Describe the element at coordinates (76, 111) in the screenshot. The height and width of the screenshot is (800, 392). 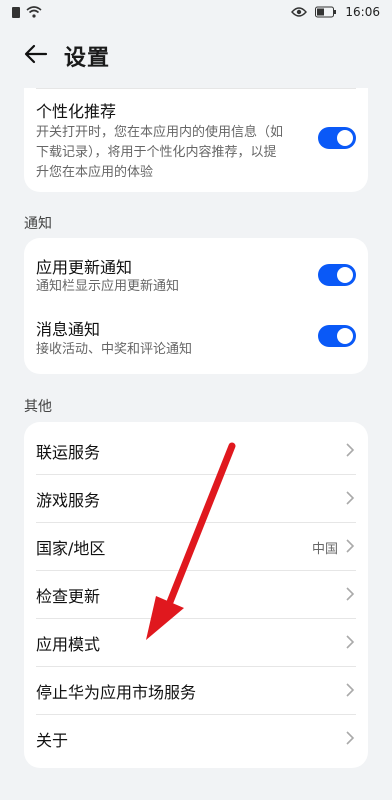
I see `personalization-title: 个性化推荐` at that location.